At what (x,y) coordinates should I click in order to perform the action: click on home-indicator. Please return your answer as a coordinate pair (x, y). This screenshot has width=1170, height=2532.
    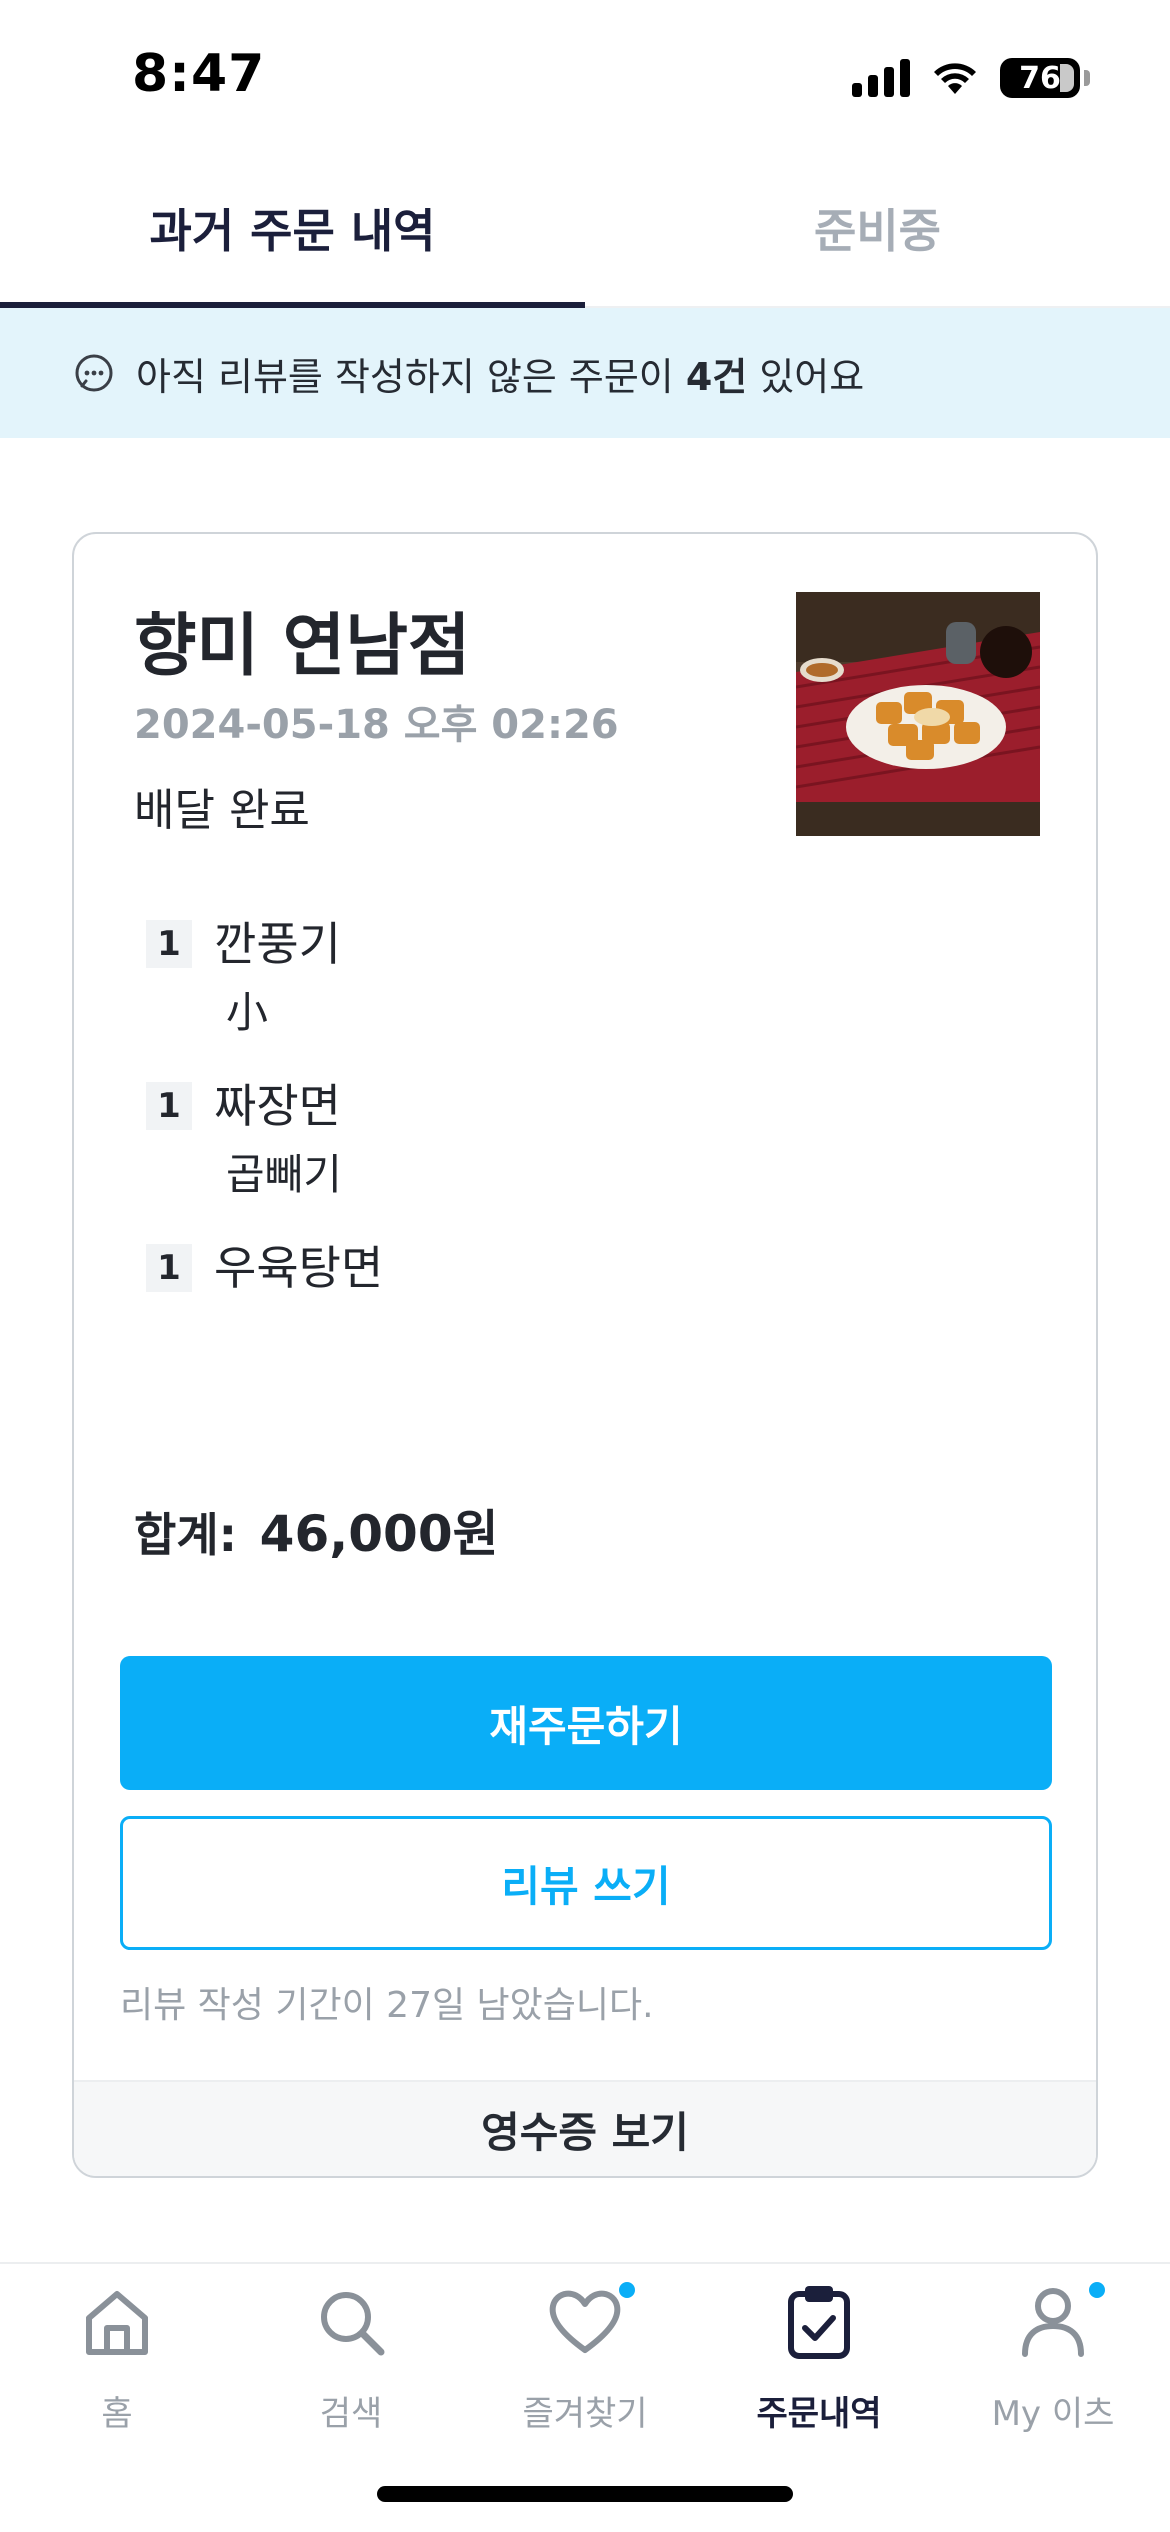
    Looking at the image, I should click on (585, 2494).